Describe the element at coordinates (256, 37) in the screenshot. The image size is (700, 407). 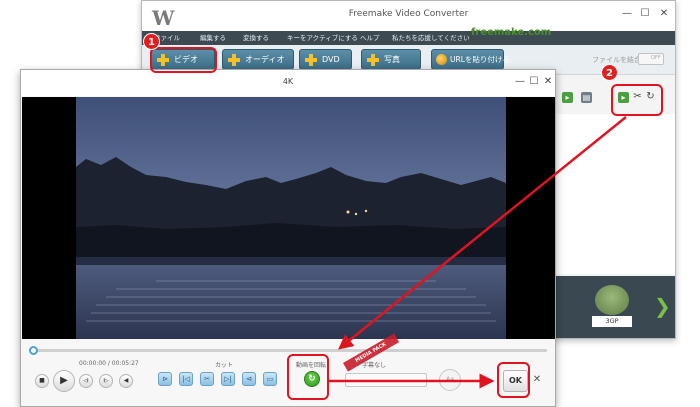
I see `menu-convert: 変換する` at that location.